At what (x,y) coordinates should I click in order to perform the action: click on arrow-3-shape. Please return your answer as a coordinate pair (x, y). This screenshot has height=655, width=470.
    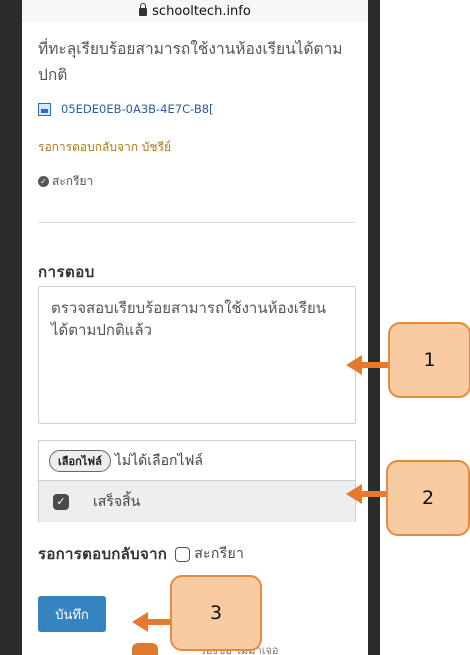
    Looking at the image, I should click on (151, 622).